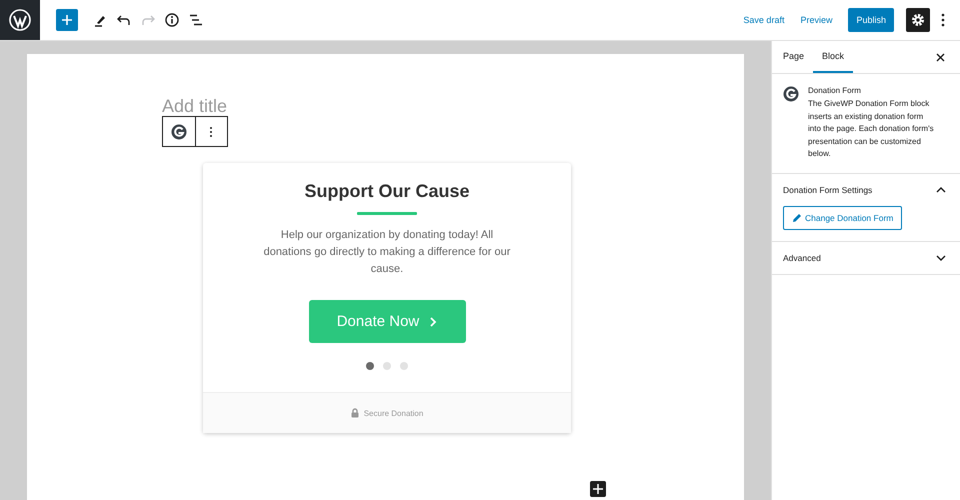 Image resolution: width=960 pixels, height=500 pixels. I want to click on settings-button, so click(918, 20).